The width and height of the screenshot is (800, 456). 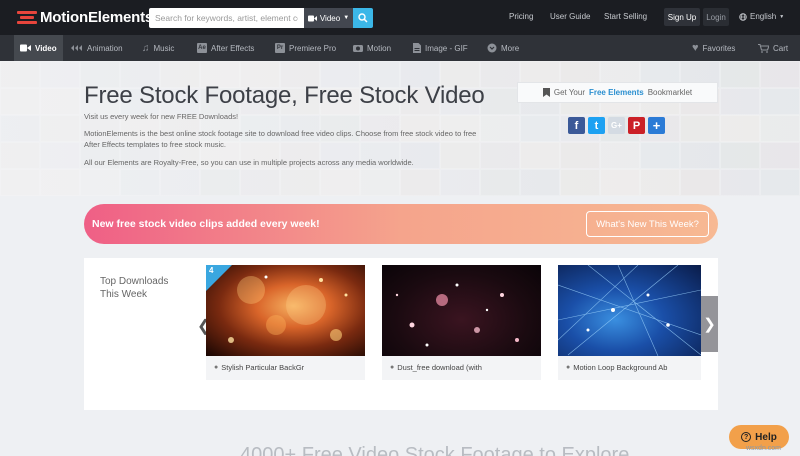 I want to click on twitter-icon: t, so click(x=596, y=125).